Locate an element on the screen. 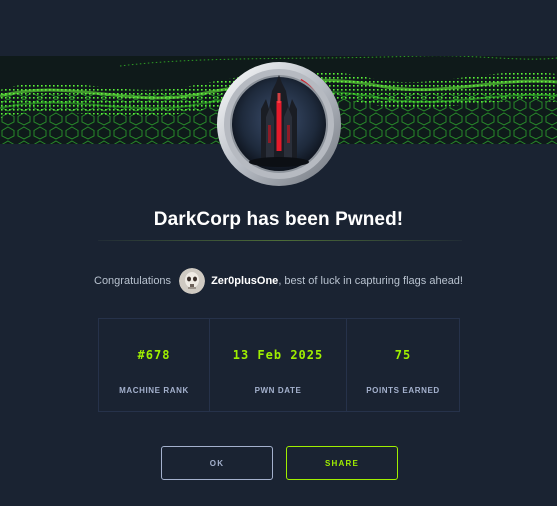  skull-icon is located at coordinates (192, 281).